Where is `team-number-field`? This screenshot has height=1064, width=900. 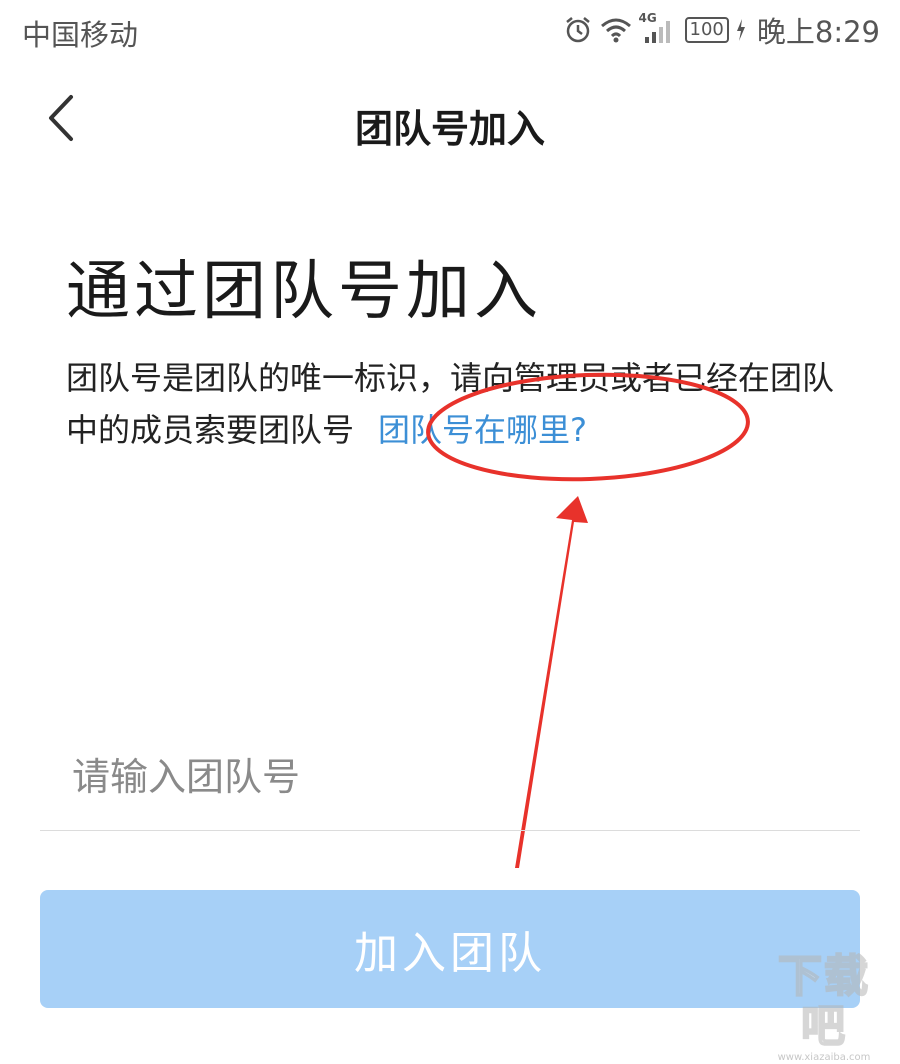 team-number-field is located at coordinates (450, 780).